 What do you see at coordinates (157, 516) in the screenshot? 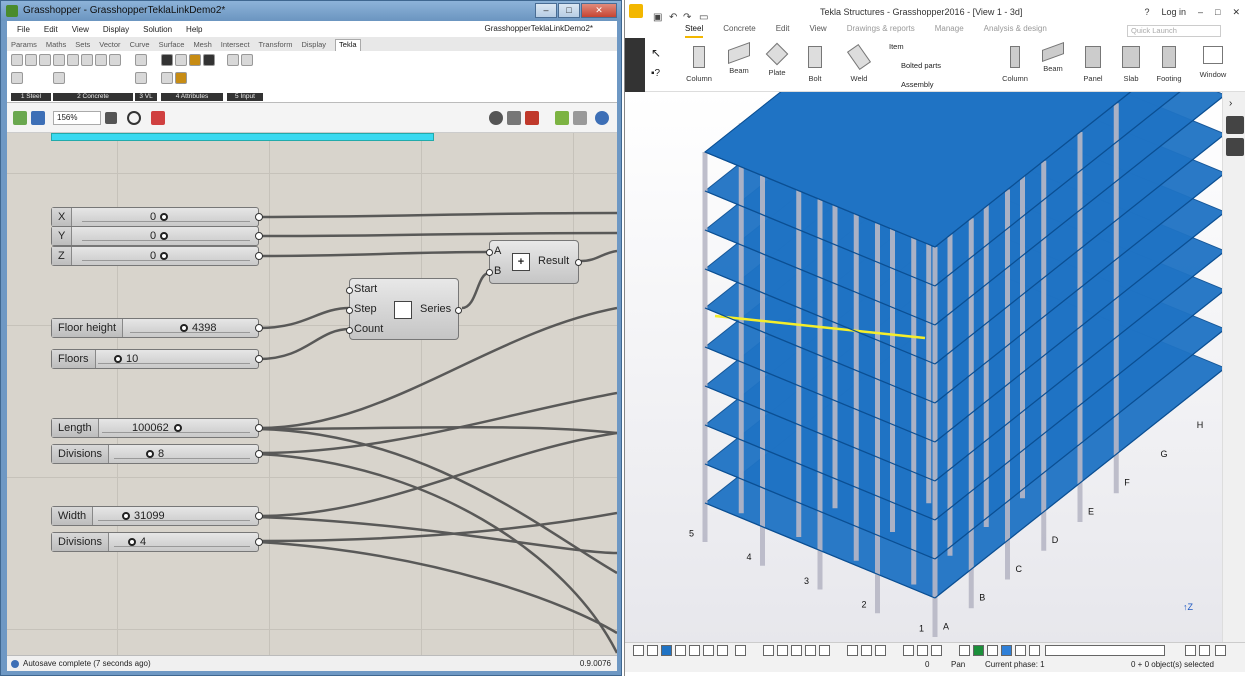
I see `slider-width: Width 31099` at bounding box center [157, 516].